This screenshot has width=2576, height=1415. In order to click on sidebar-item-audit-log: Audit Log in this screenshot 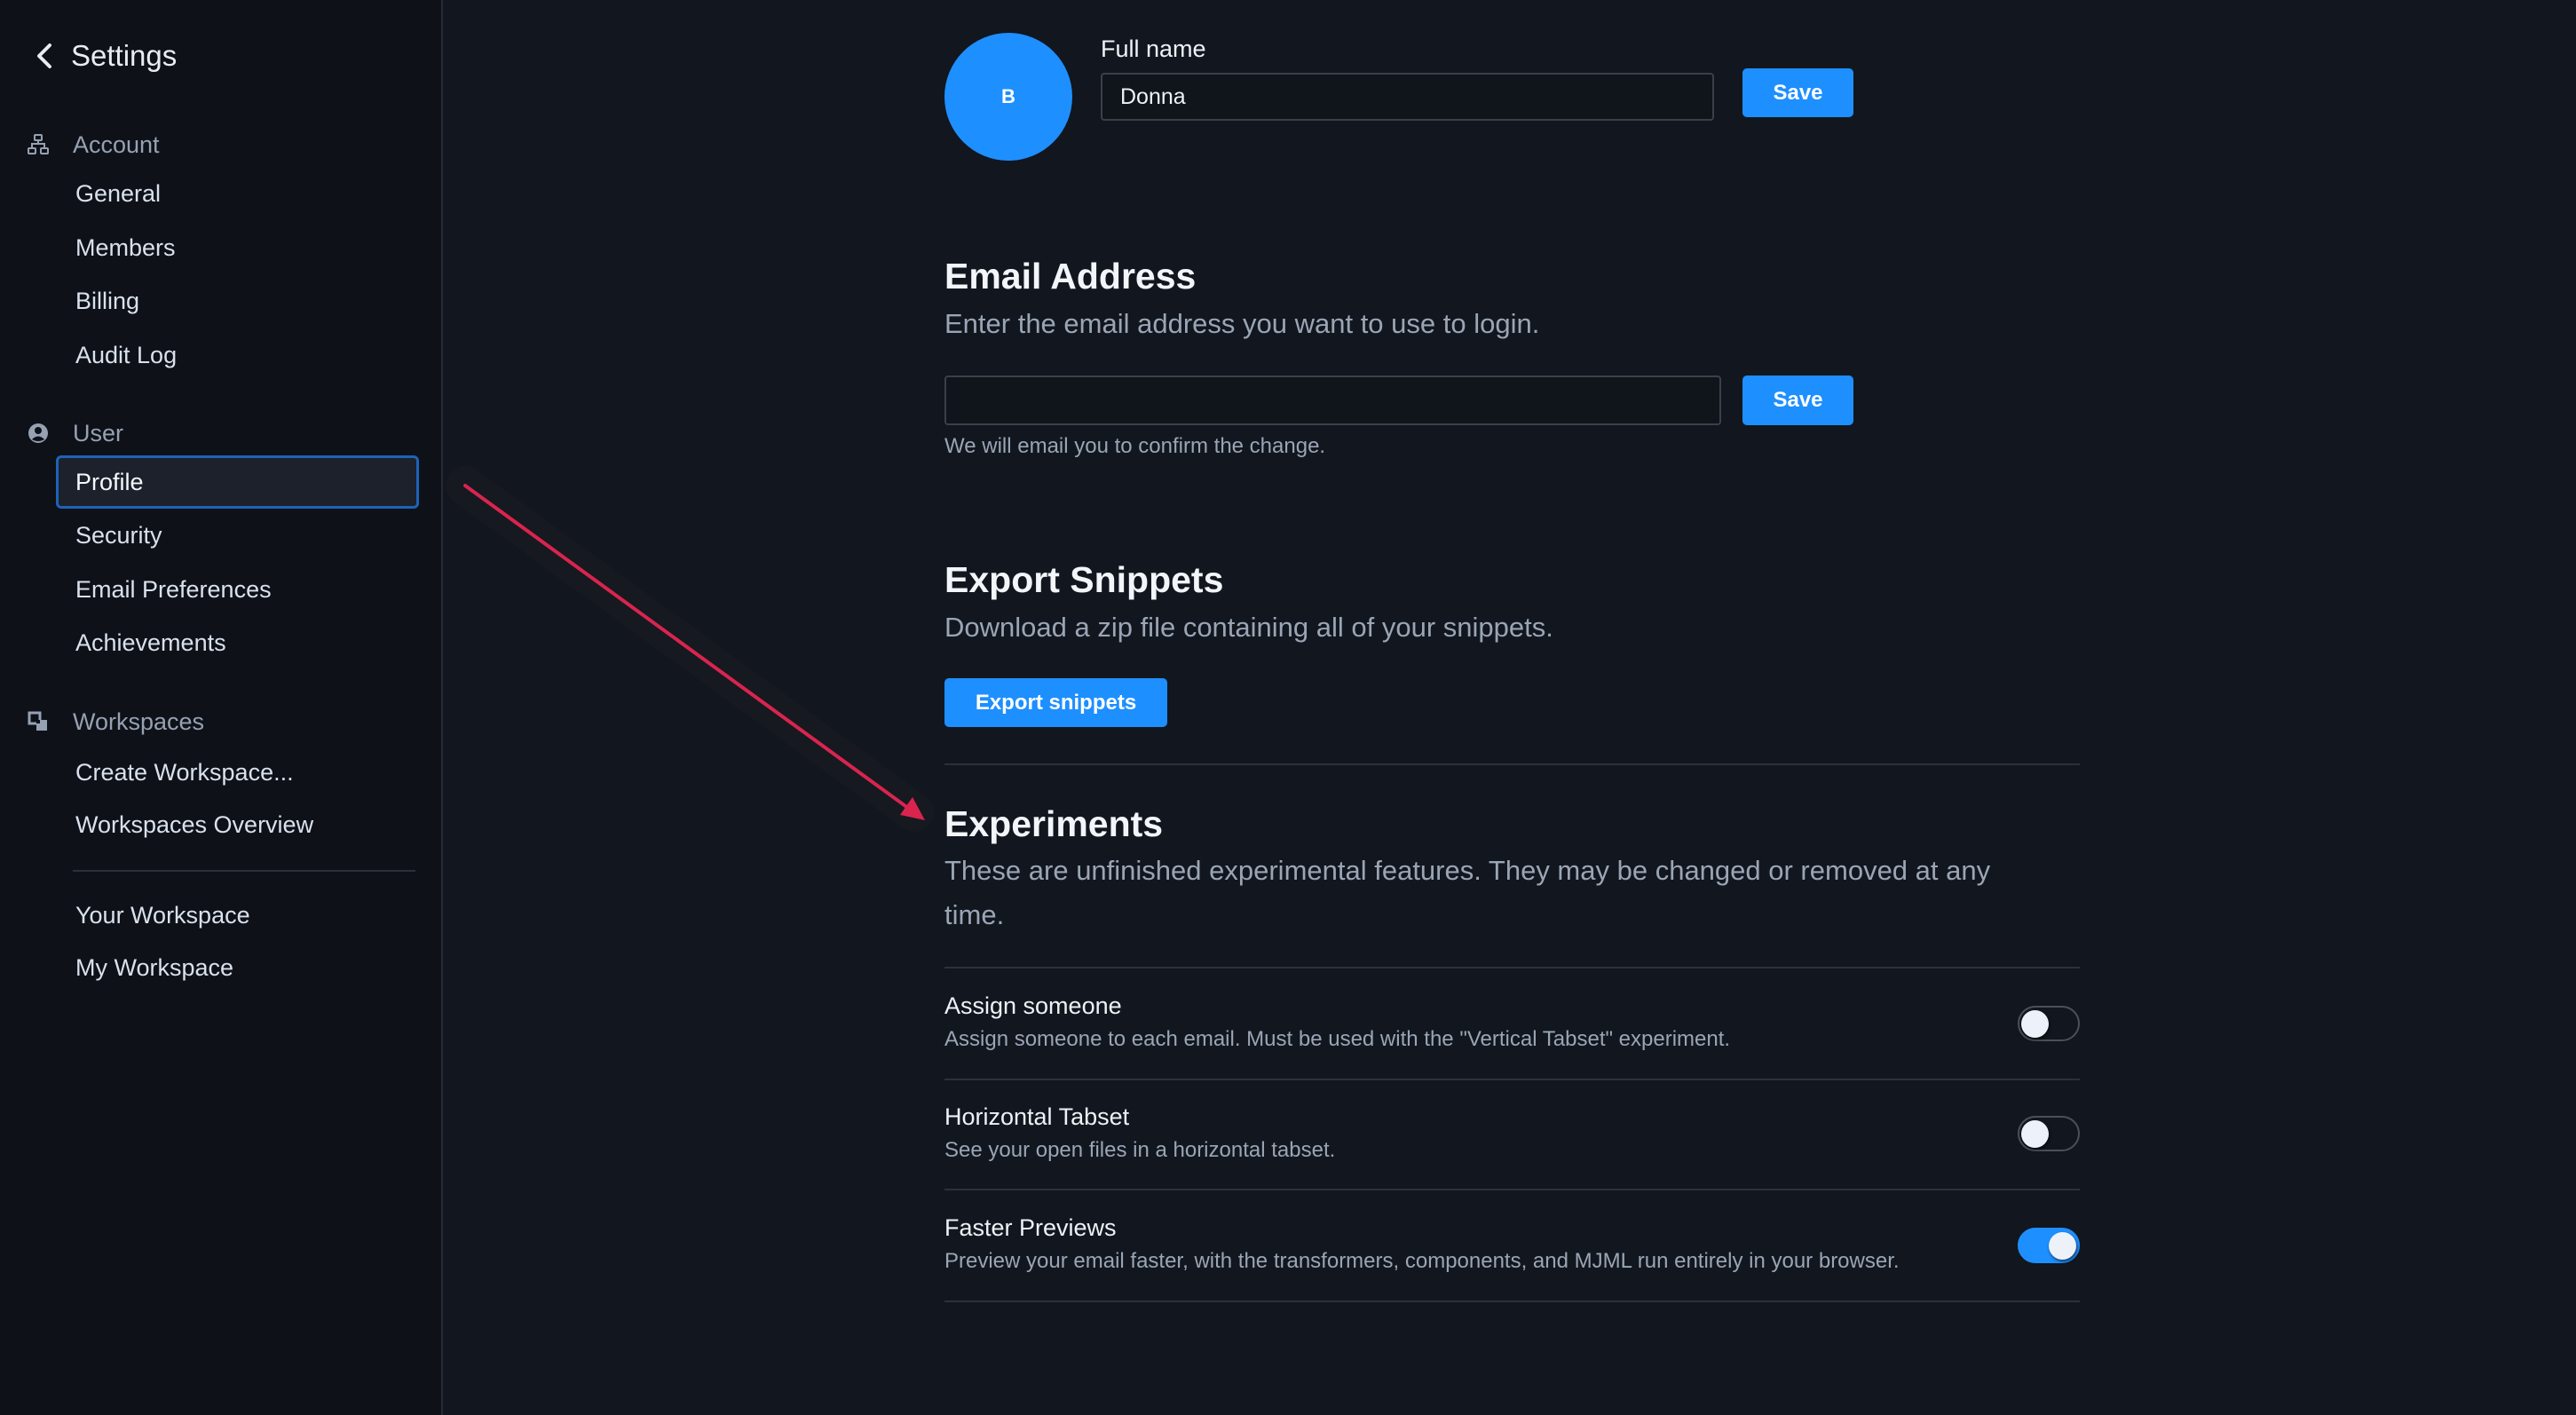, I will do `click(237, 355)`.